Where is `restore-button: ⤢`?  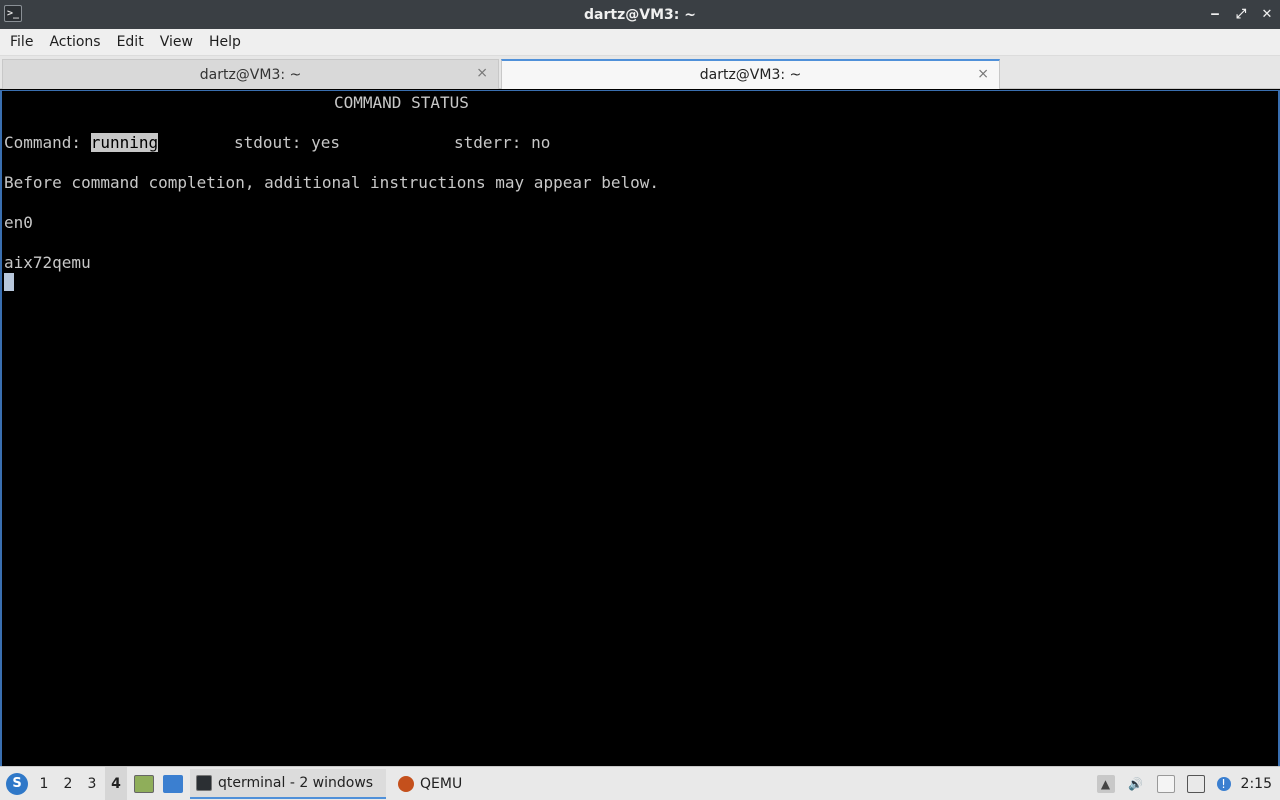 restore-button: ⤢ is located at coordinates (1241, 14).